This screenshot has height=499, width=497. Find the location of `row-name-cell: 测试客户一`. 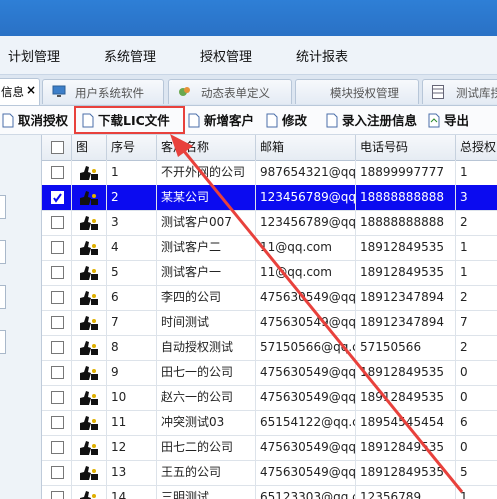

row-name-cell: 测试客户一 is located at coordinates (206, 272).